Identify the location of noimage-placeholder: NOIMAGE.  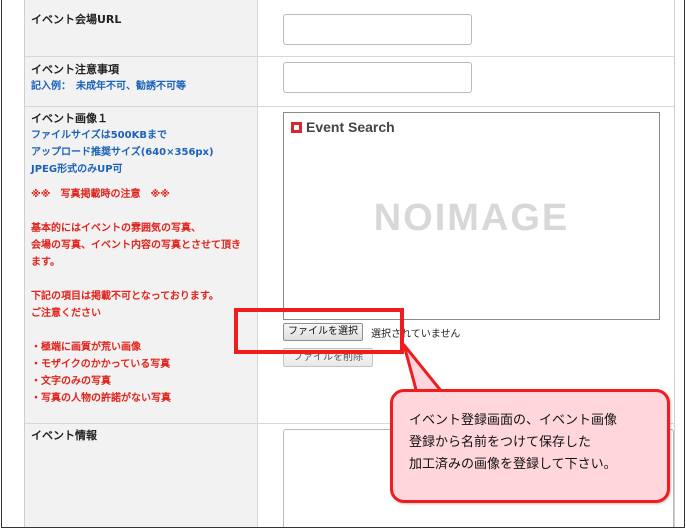
(471, 218).